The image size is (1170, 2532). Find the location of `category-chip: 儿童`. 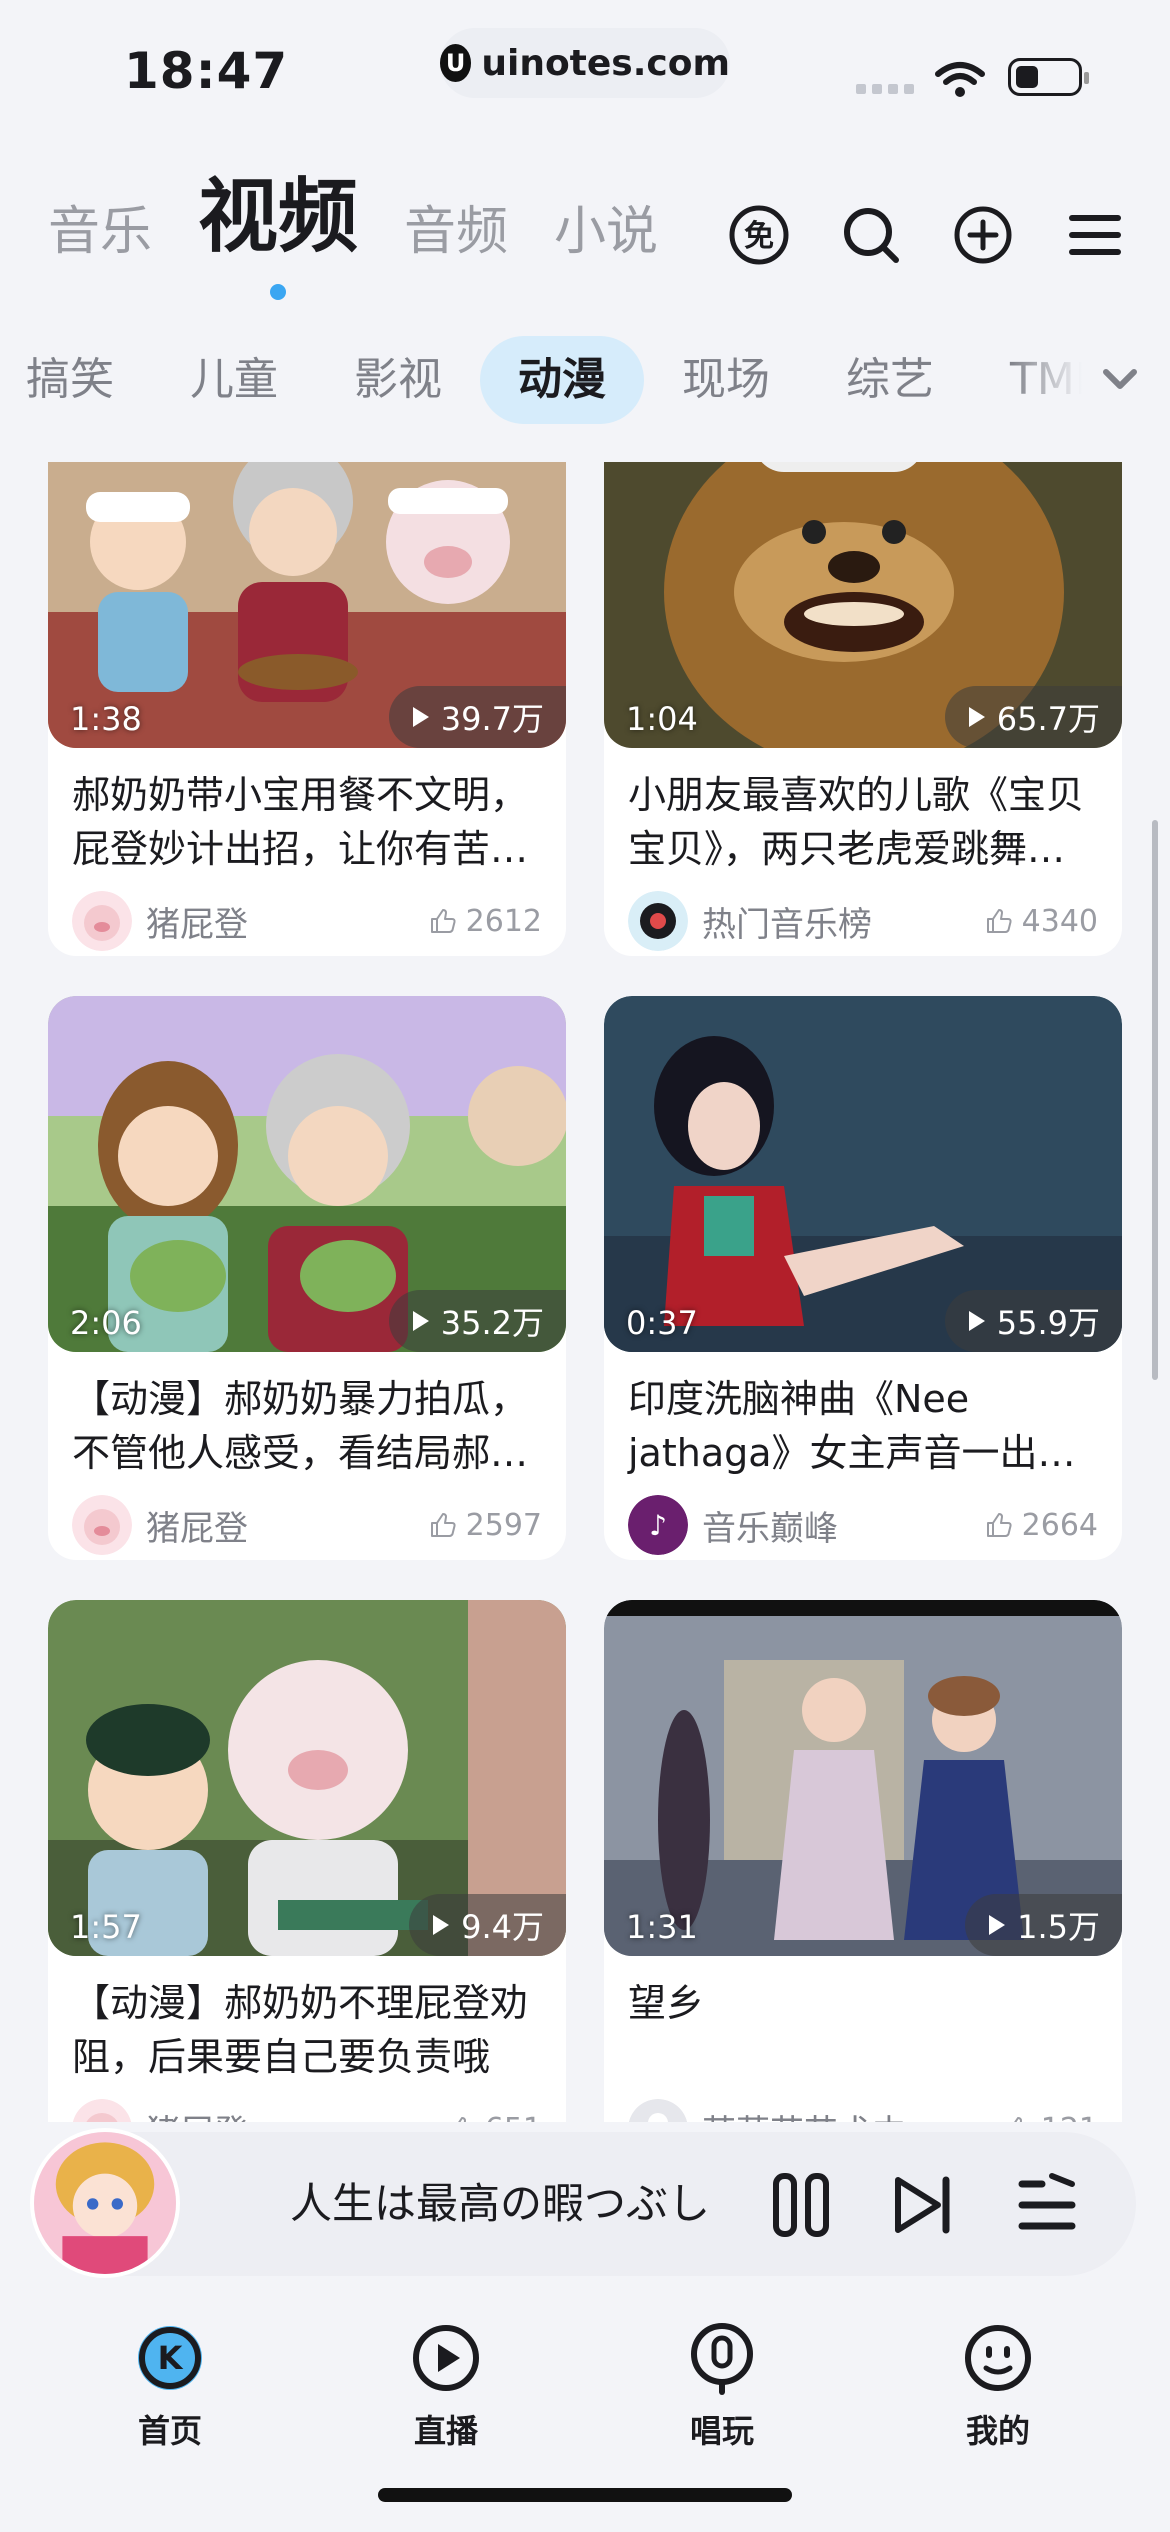

category-chip: 儿童 is located at coordinates (234, 380).